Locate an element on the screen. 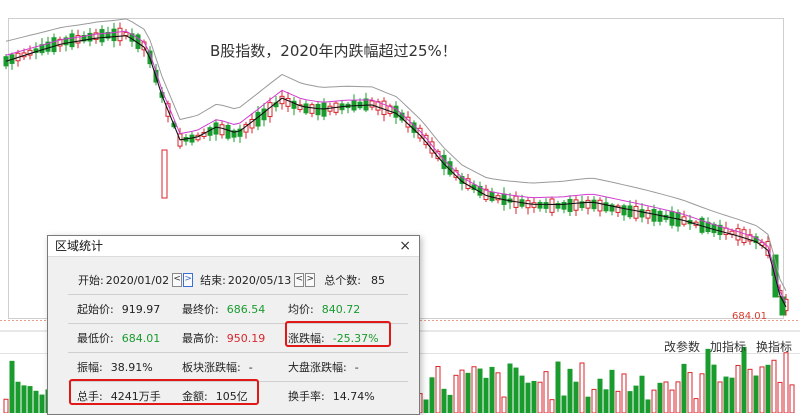 This screenshot has width=800, height=415. stat-label: 最高价: is located at coordinates (200, 338).